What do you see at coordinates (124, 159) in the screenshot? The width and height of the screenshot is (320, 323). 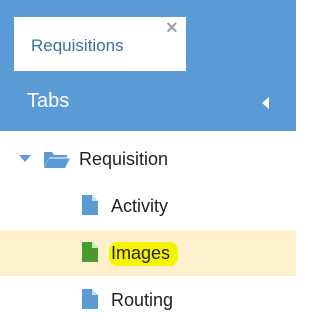 I see `tree-item-label: Requisition` at bounding box center [124, 159].